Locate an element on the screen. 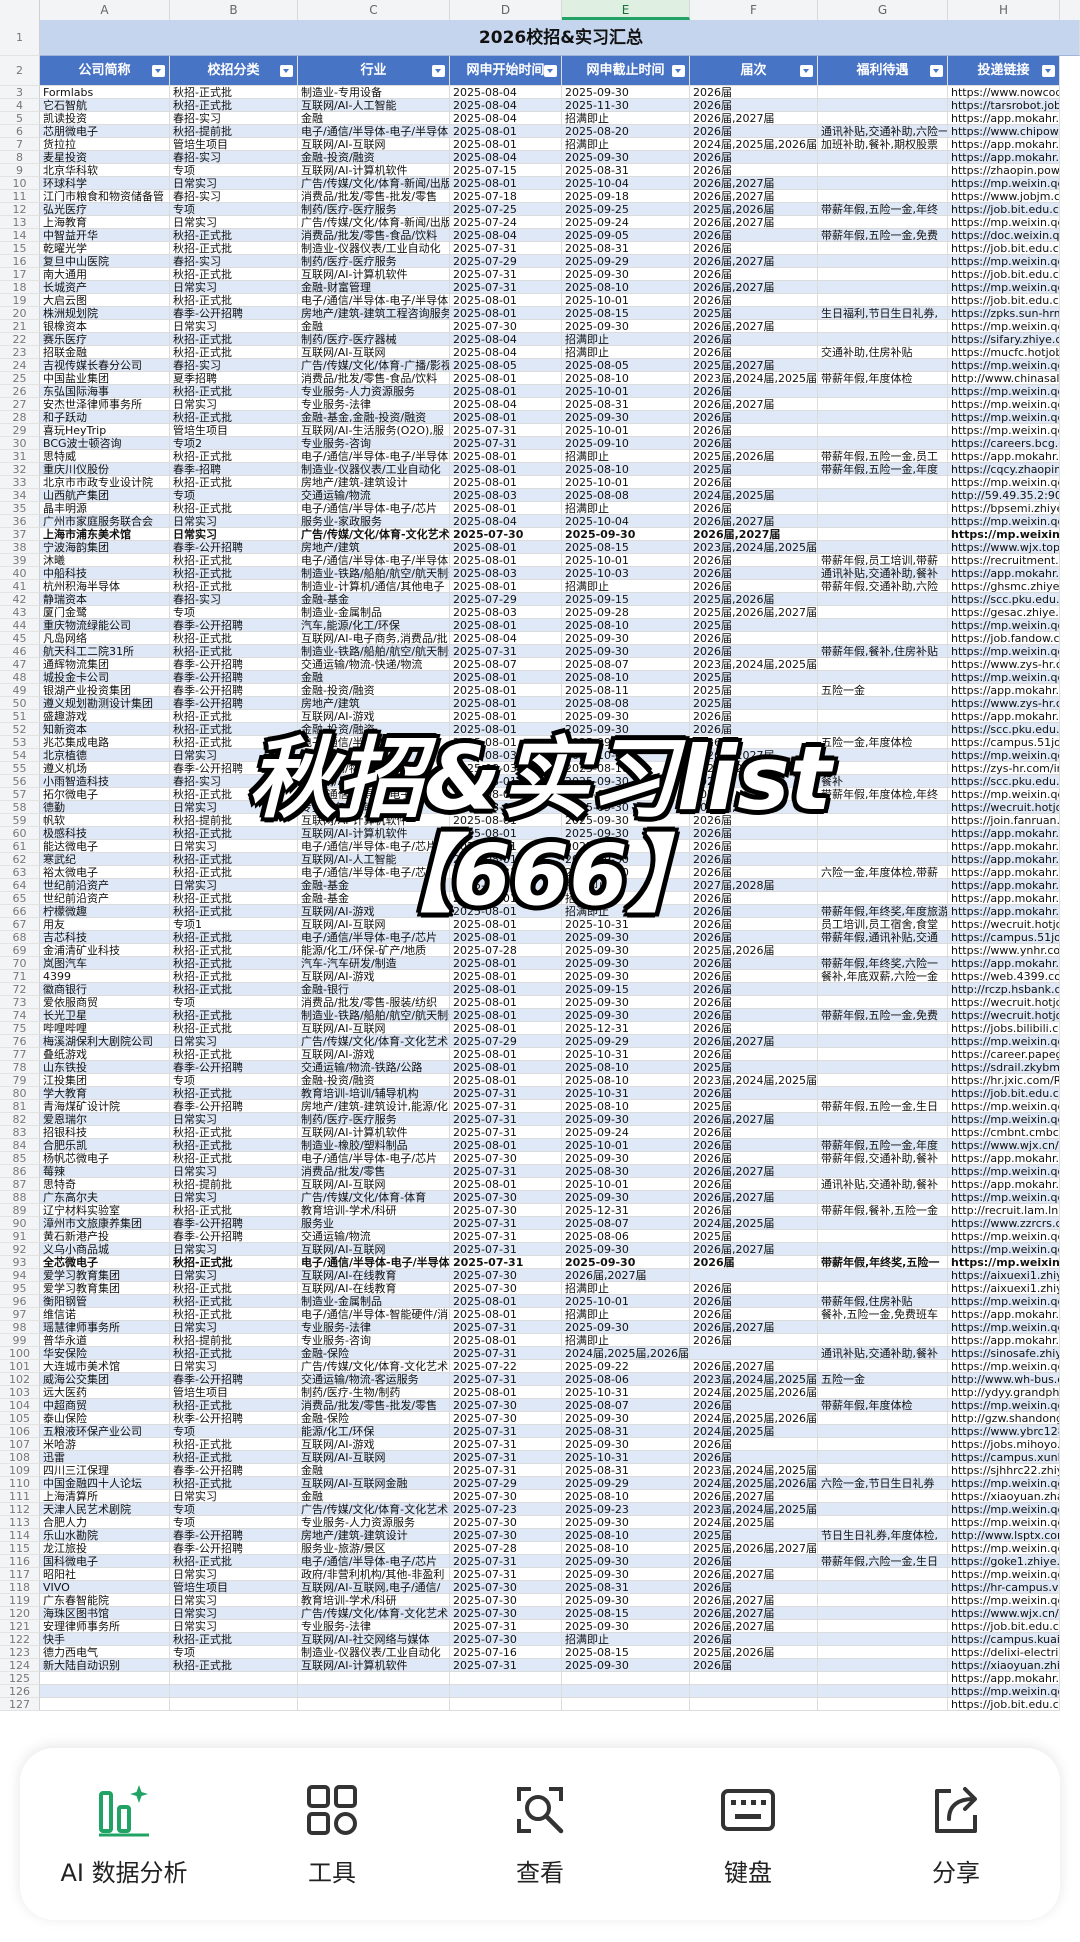 The height and width of the screenshot is (1942, 1080). row-number: 102 is located at coordinates (20, 1379).